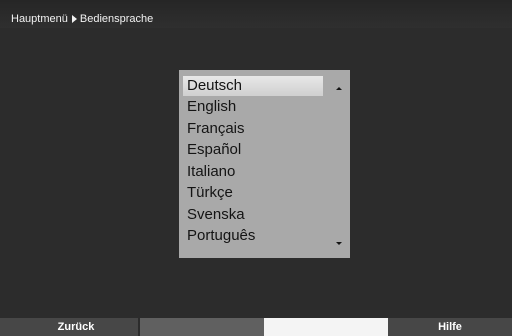  I want to click on language-option-italiano: Italiano, so click(257, 172).